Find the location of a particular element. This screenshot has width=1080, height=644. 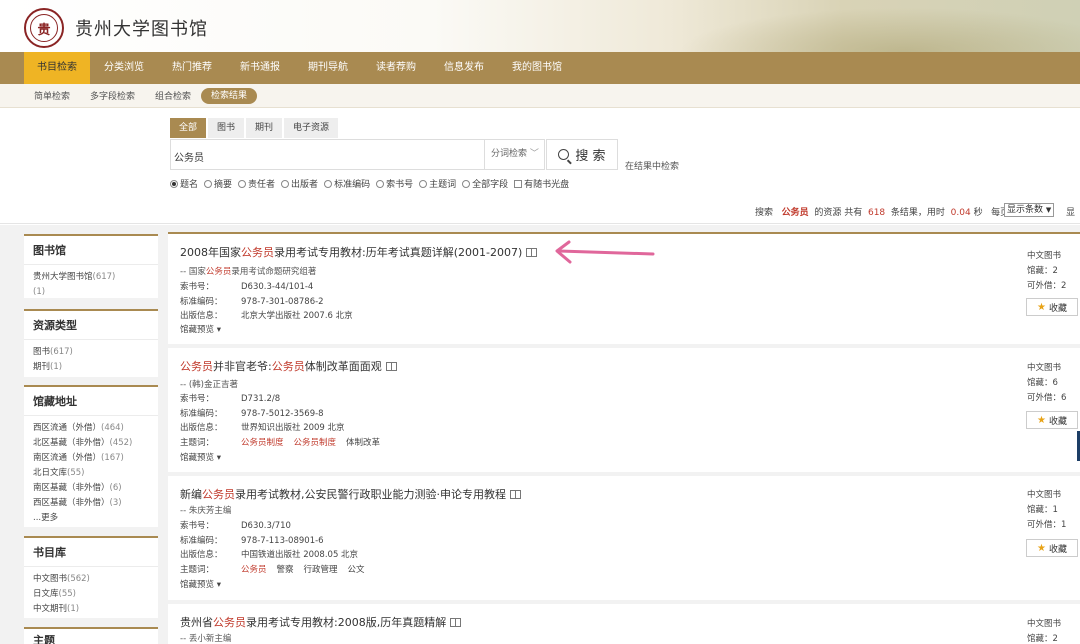

result-author: -- (韩)金正吉著 is located at coordinates (209, 385).